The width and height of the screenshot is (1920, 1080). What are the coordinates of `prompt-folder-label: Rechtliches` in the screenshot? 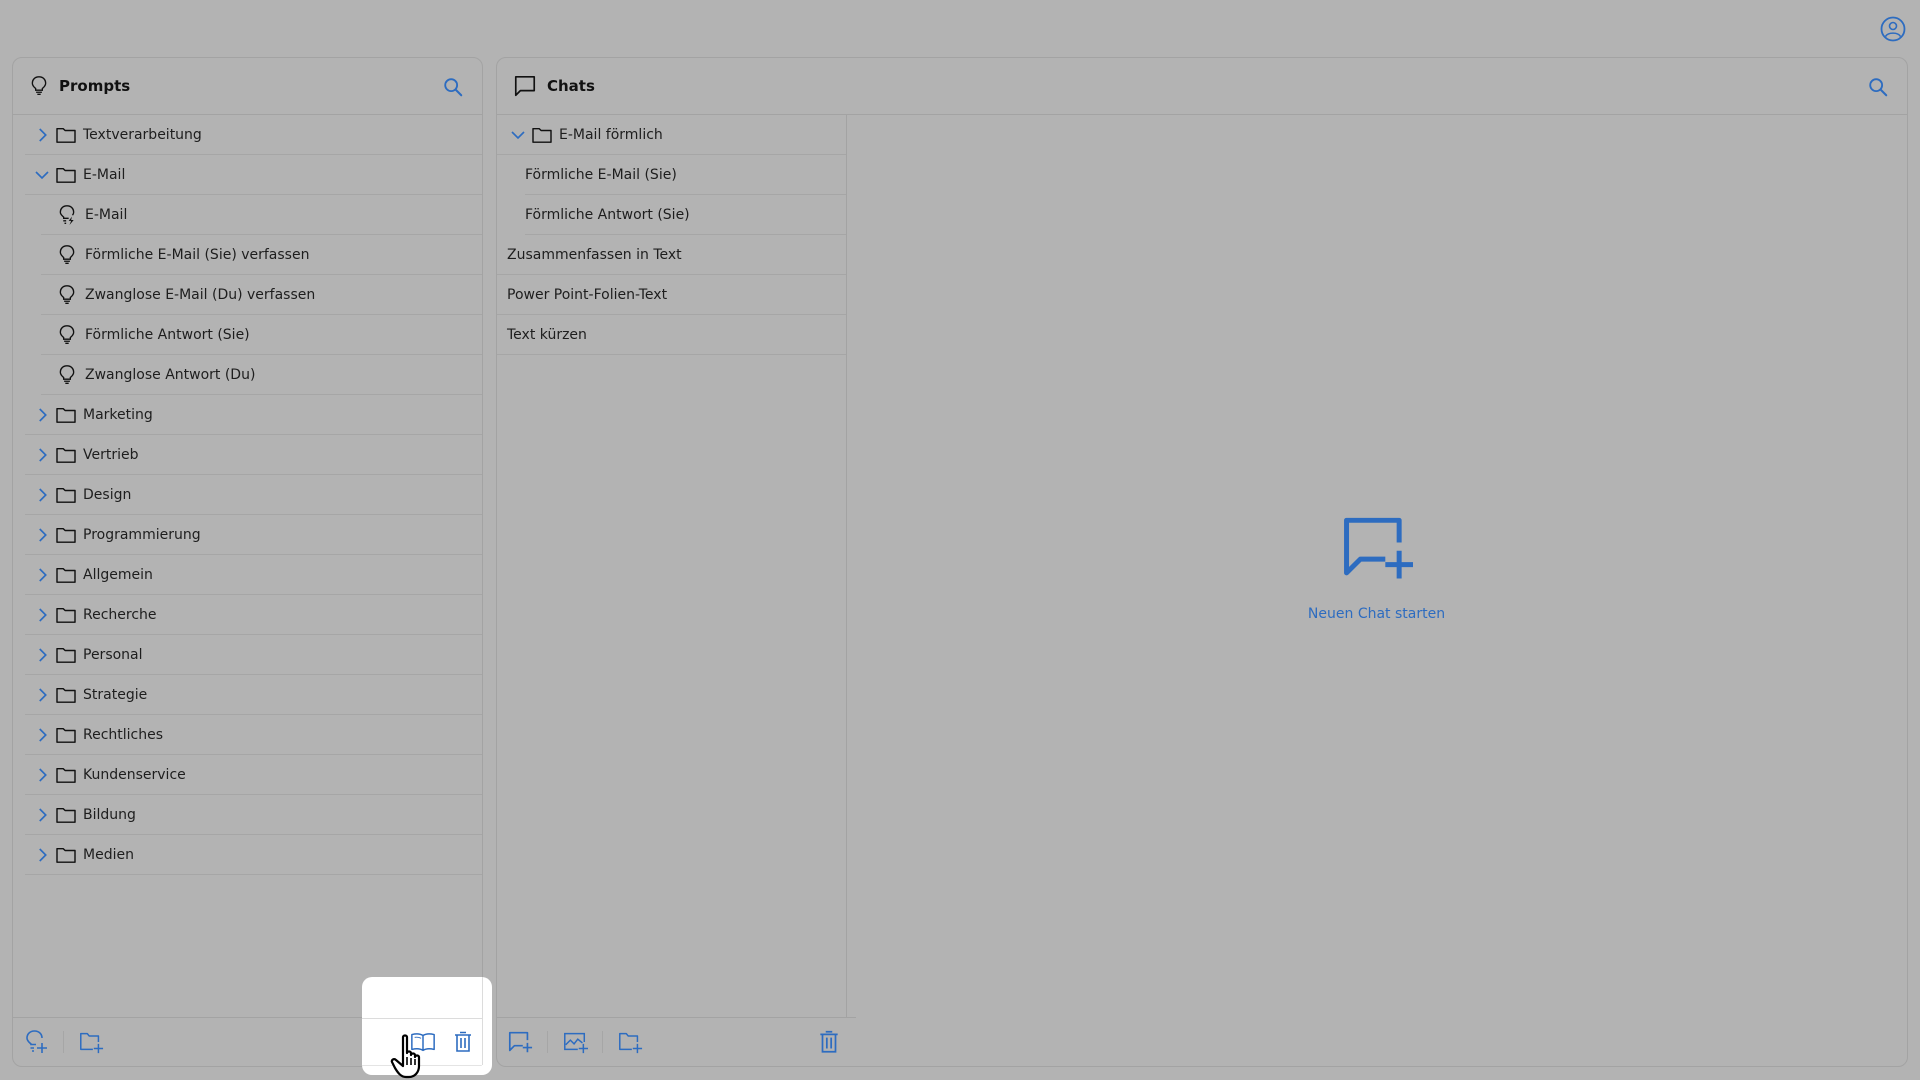 It's located at (123, 734).